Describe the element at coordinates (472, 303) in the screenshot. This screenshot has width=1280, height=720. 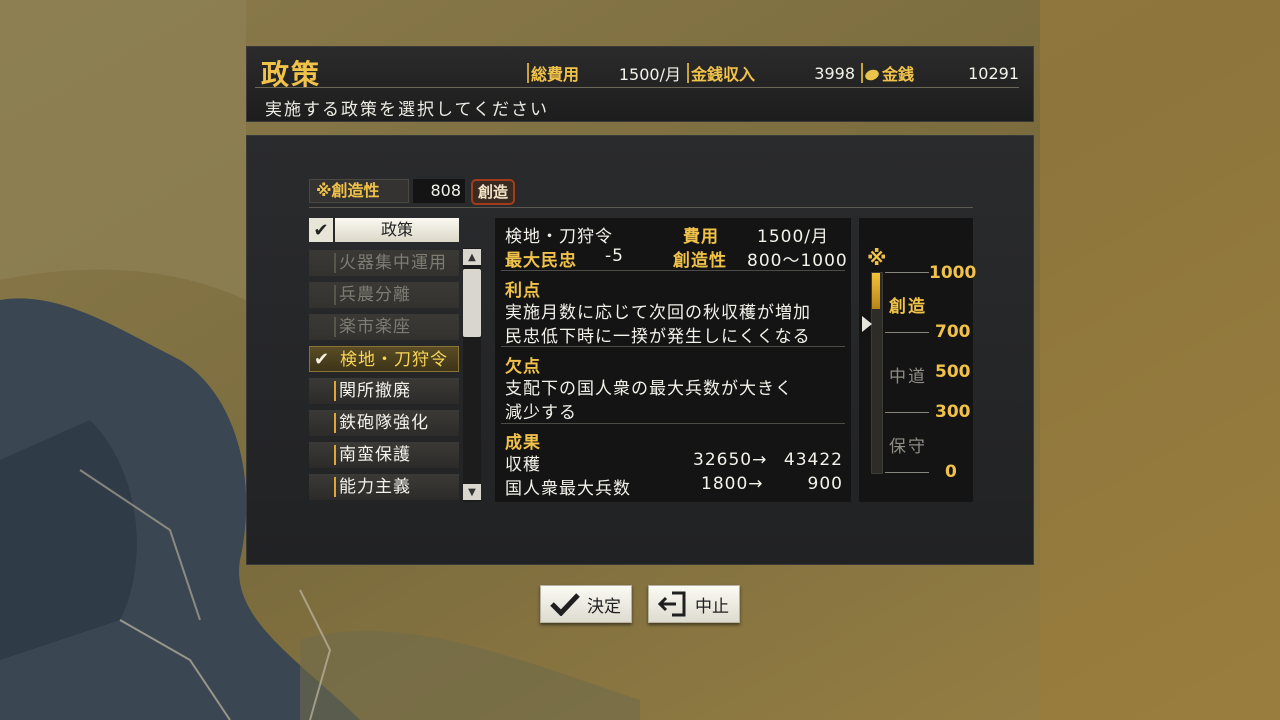
I see `scrollbar-thumb` at that location.